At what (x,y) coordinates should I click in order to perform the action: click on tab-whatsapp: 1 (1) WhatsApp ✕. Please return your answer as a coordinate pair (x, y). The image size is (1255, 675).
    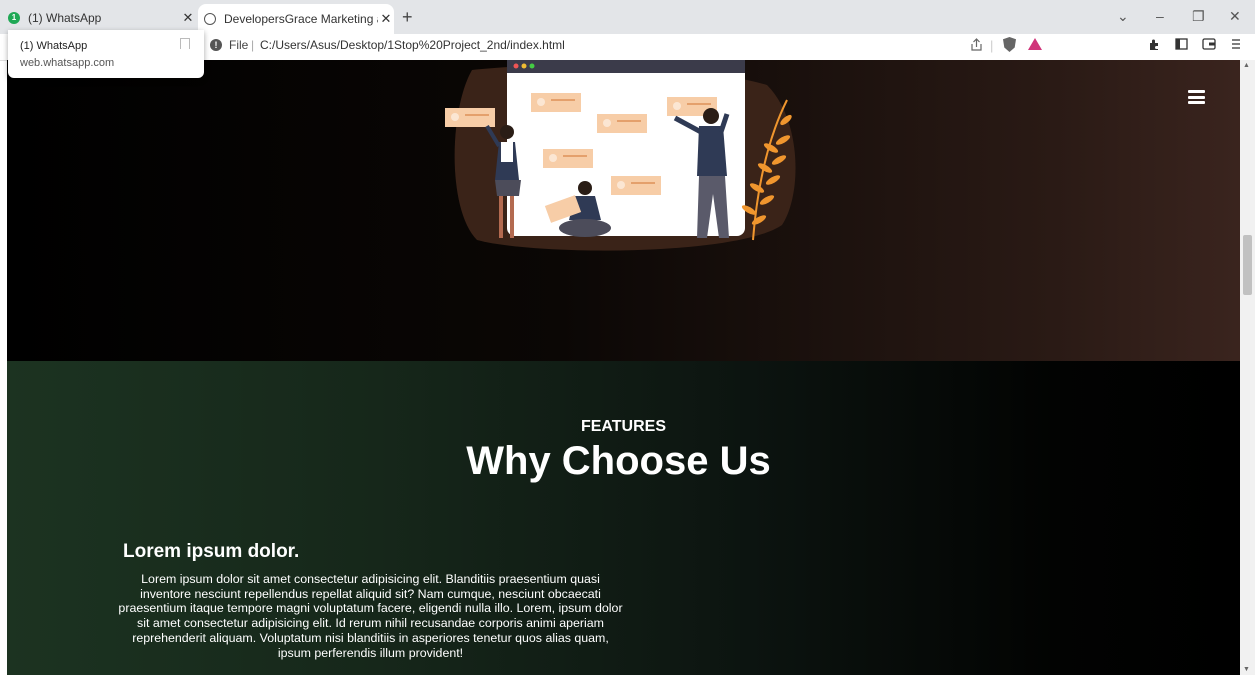
    Looking at the image, I should click on (102, 18).